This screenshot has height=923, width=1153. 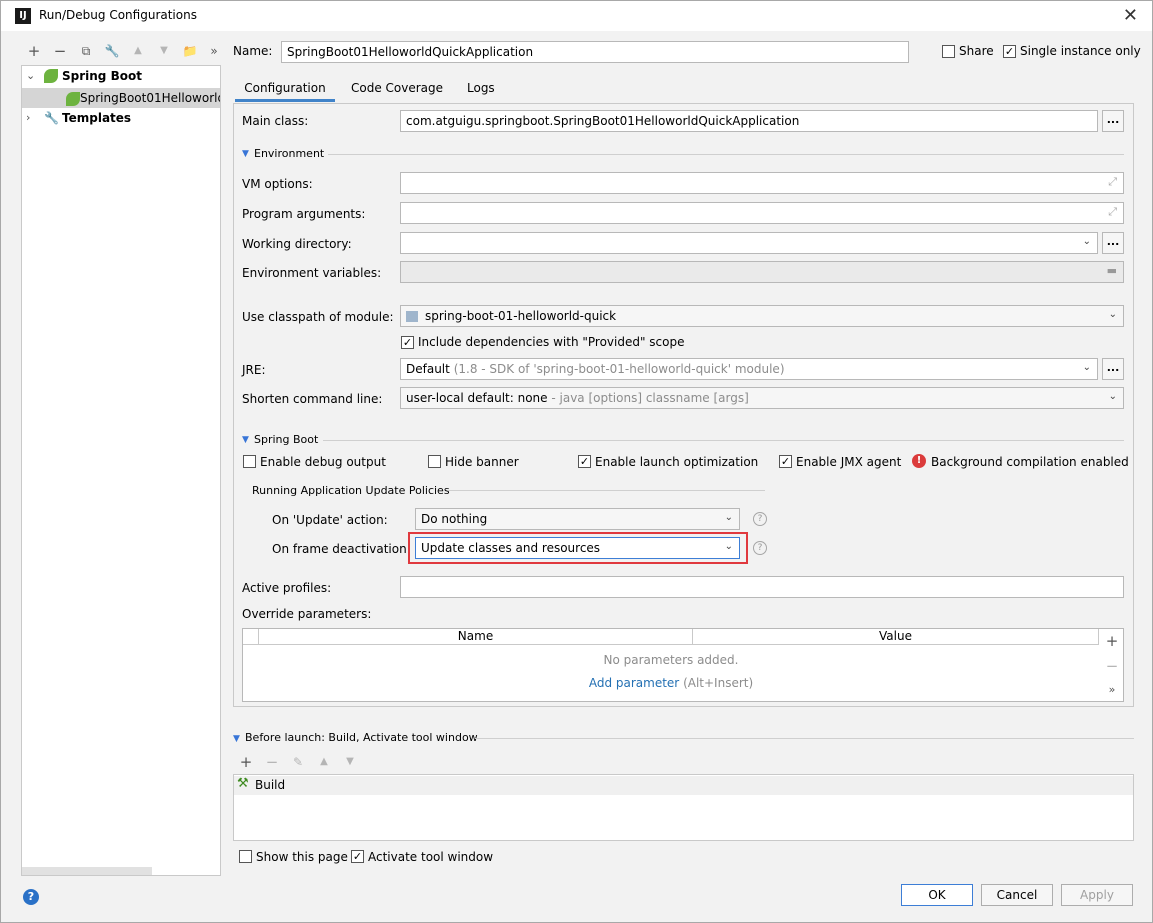 I want to click on jmx-agent-label: Enable JMX agent, so click(x=849, y=462).